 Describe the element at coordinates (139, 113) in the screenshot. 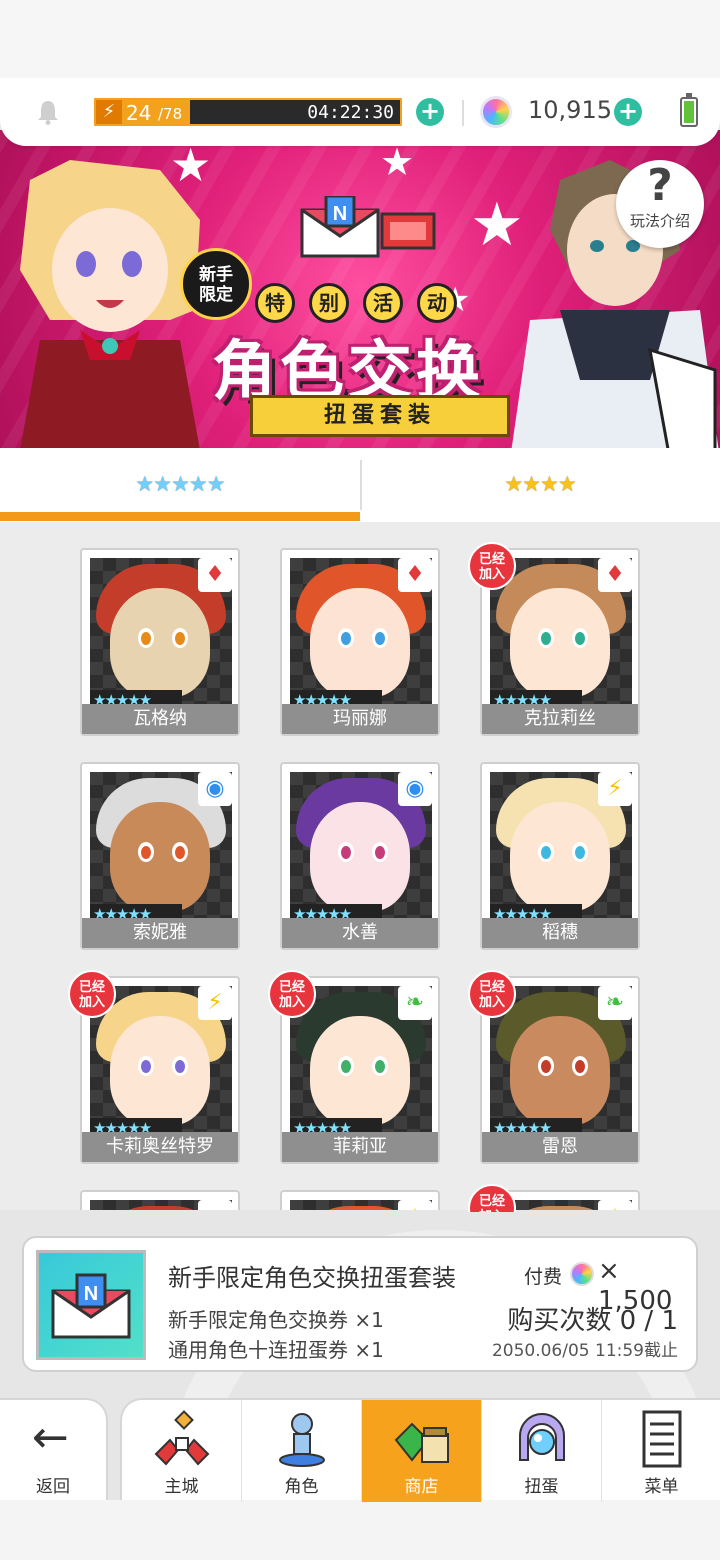

I see `stamina-current: 24` at that location.